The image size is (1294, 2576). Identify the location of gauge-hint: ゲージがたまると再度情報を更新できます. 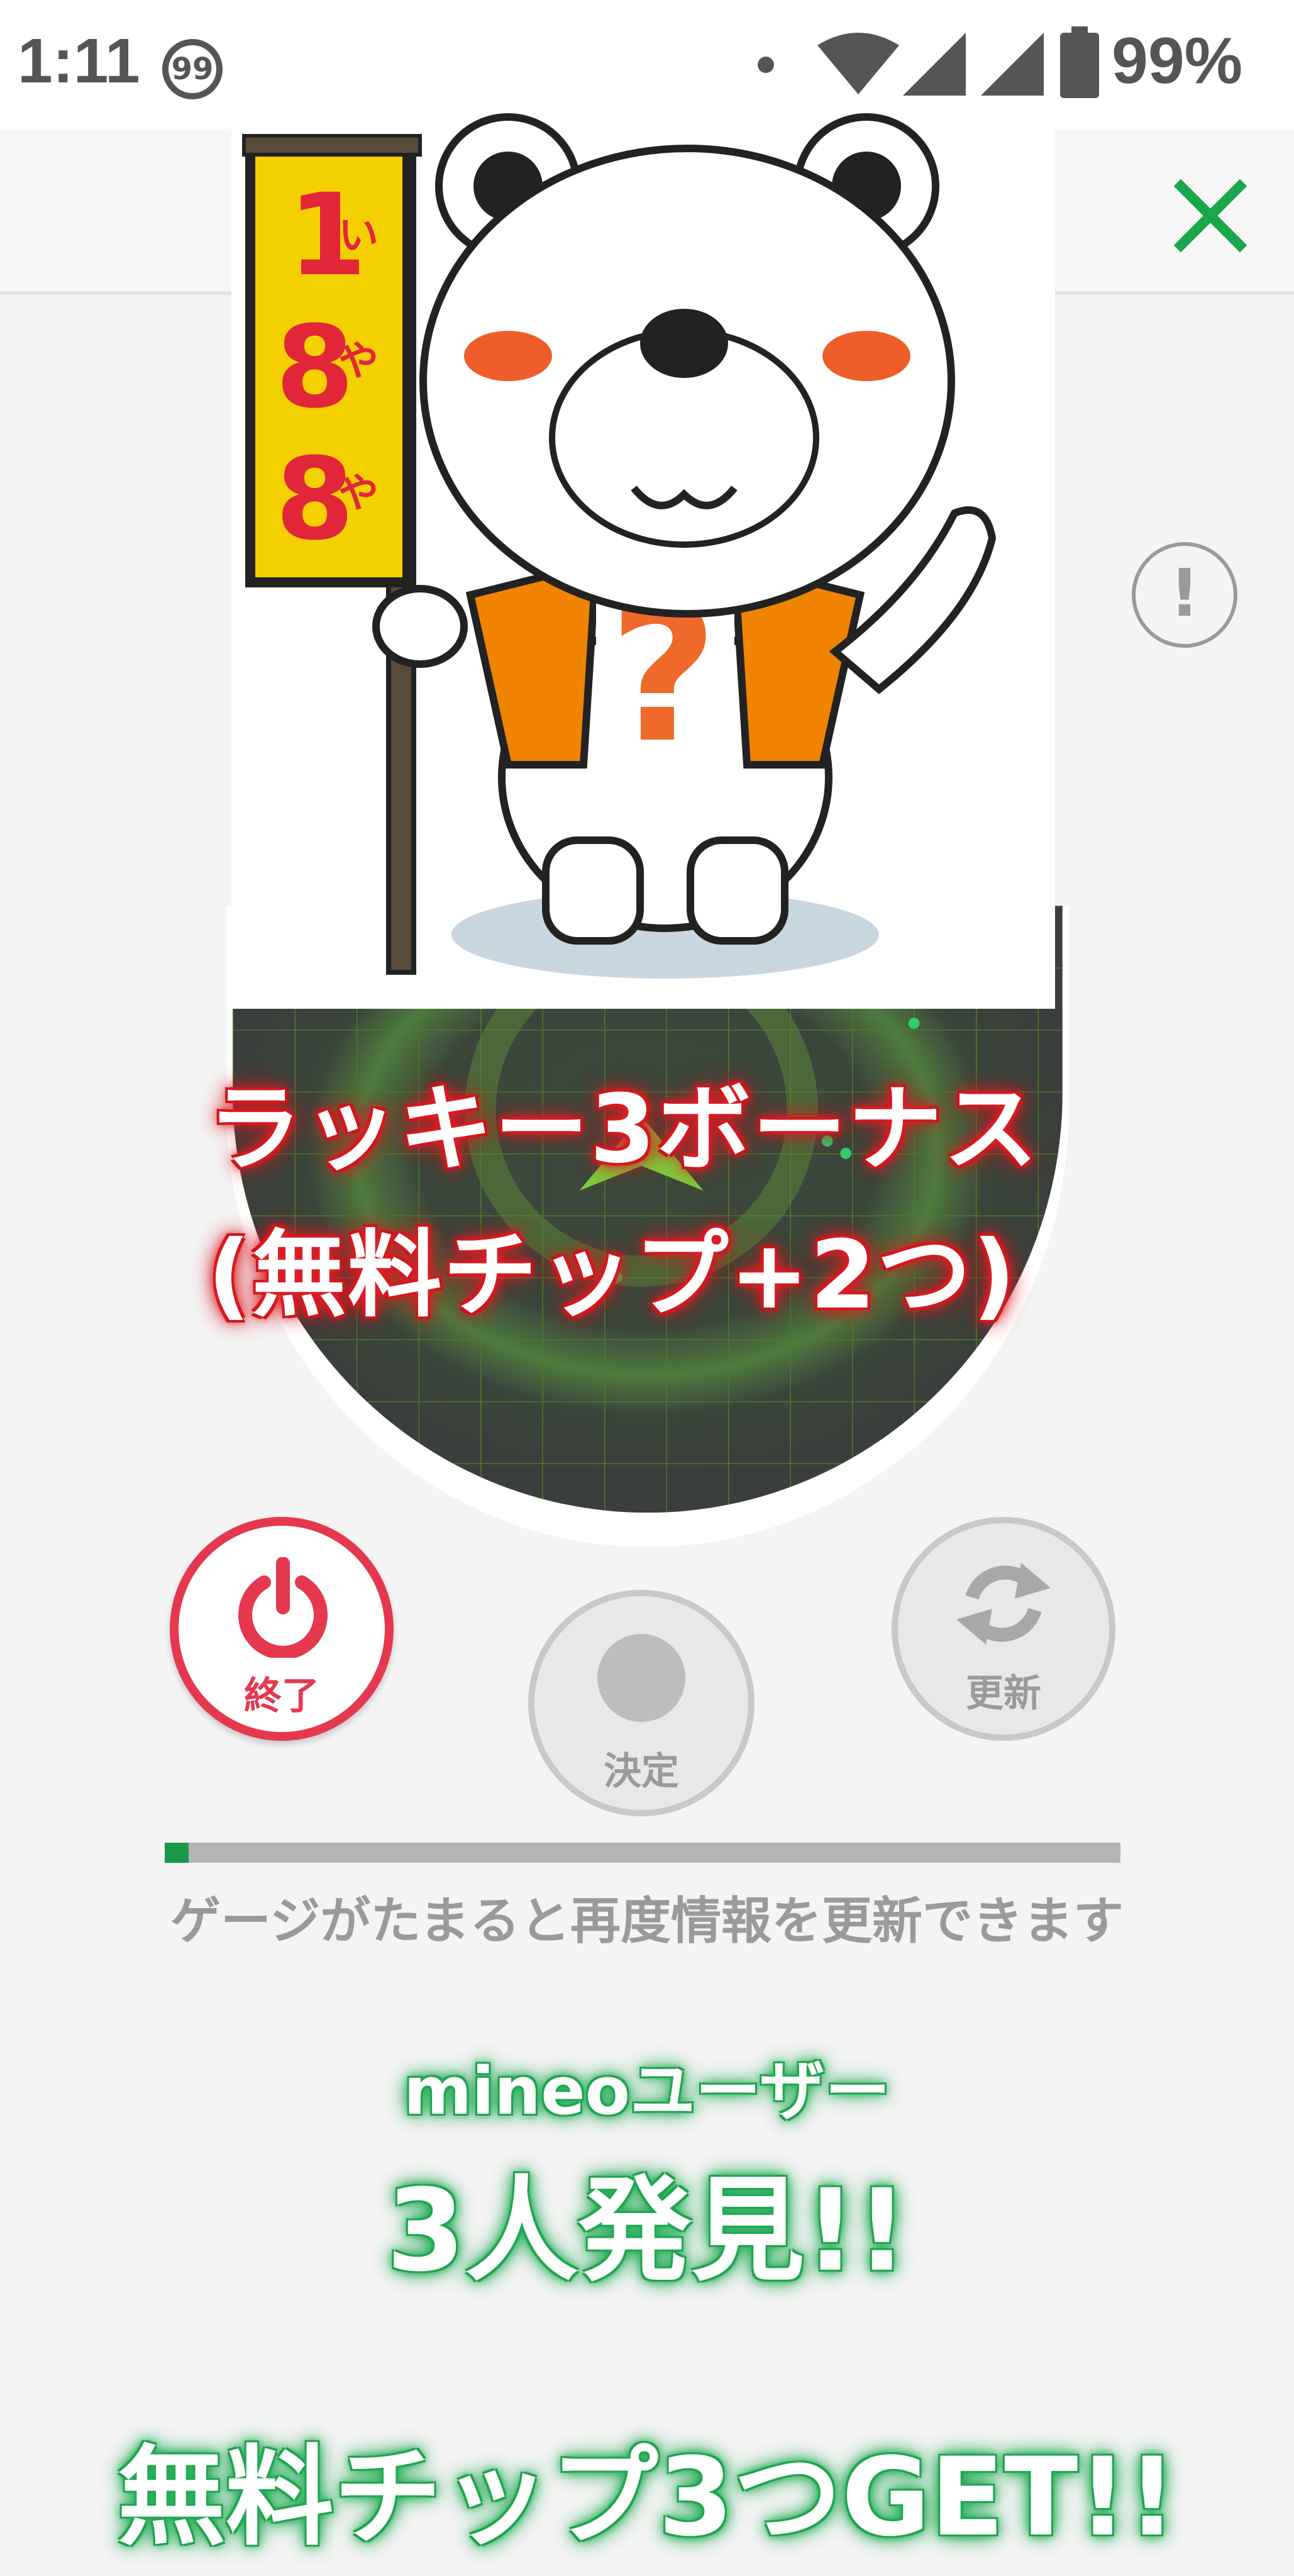
(647, 1921).